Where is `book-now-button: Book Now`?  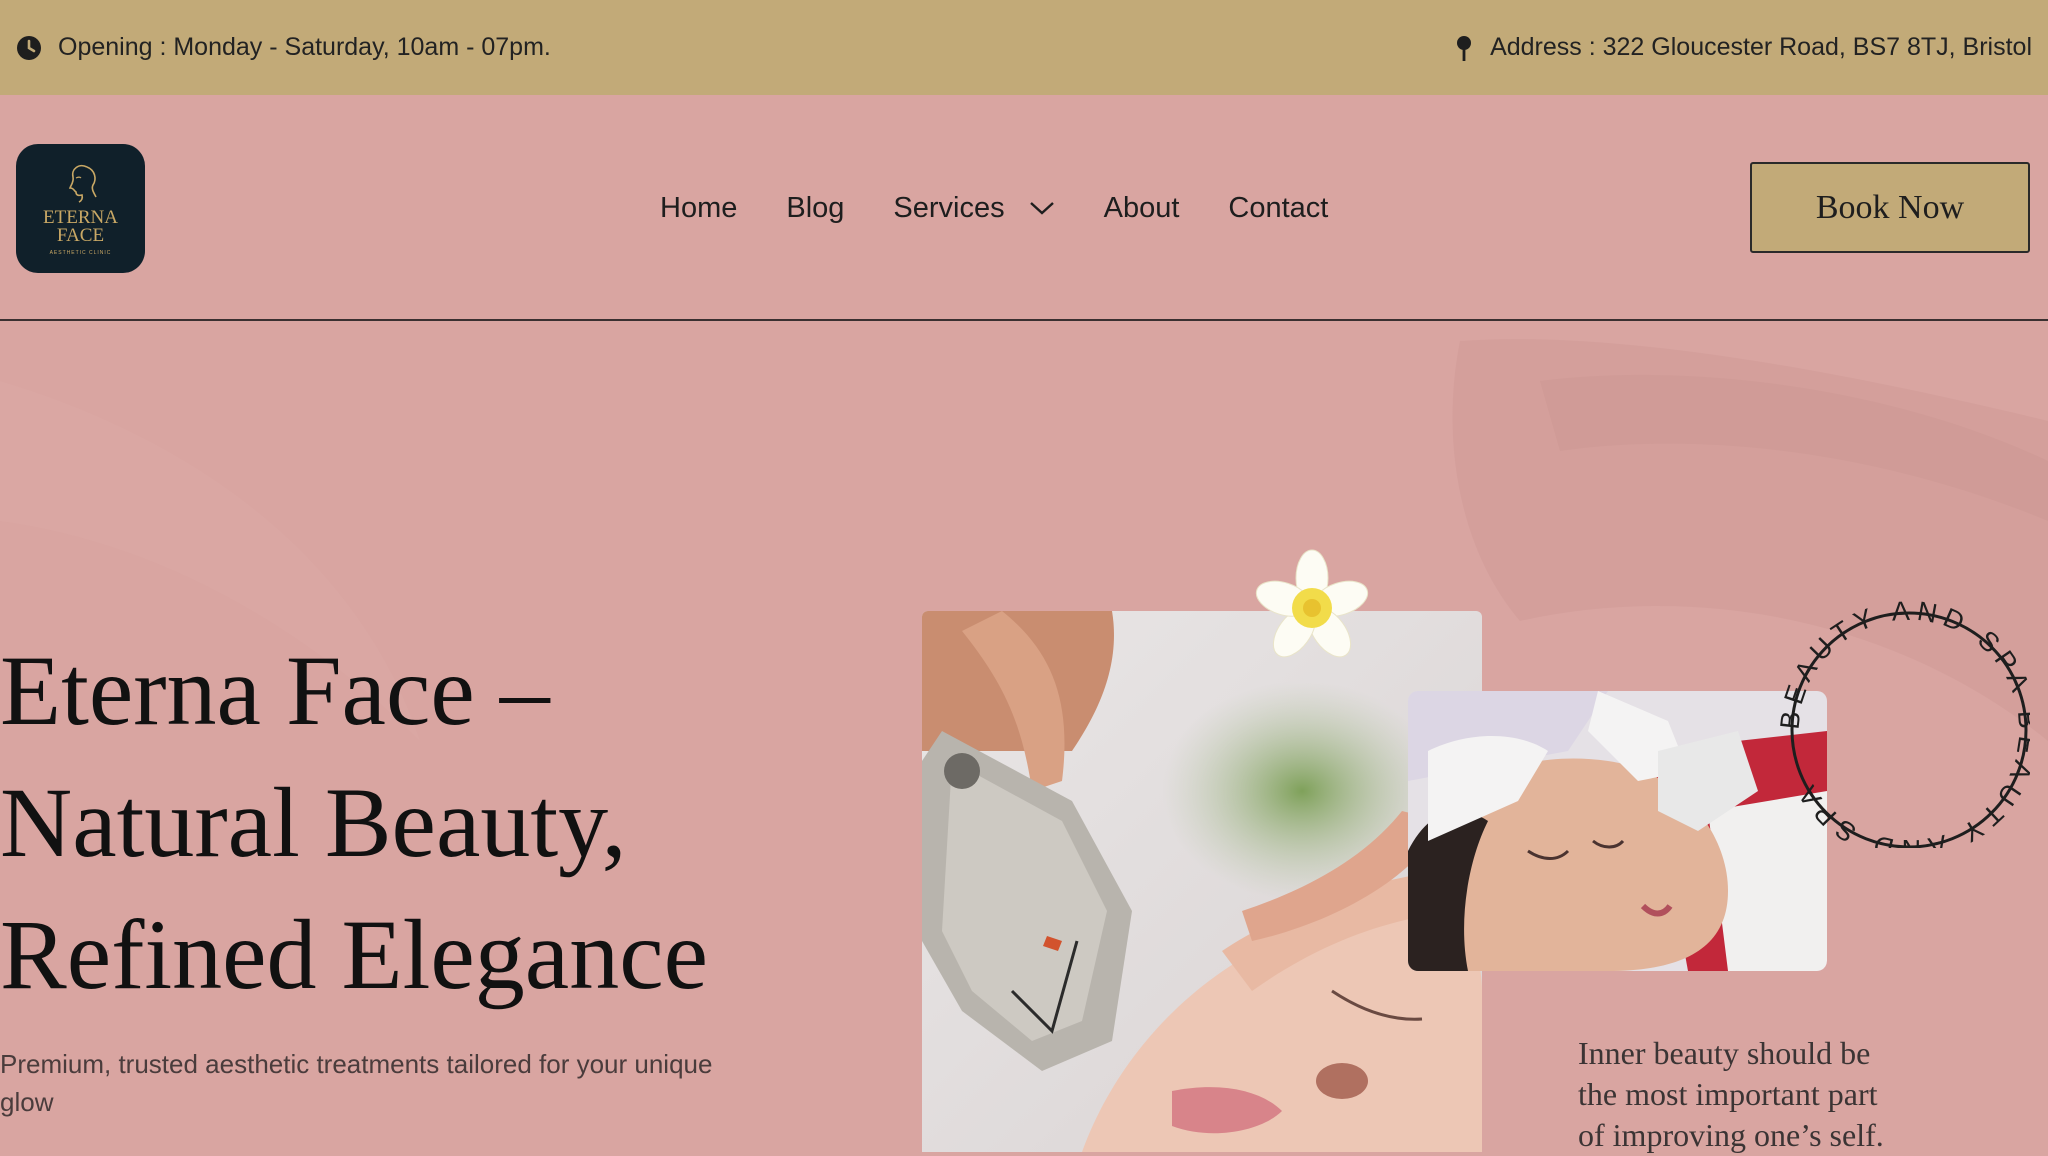
book-now-button: Book Now is located at coordinates (1890, 207).